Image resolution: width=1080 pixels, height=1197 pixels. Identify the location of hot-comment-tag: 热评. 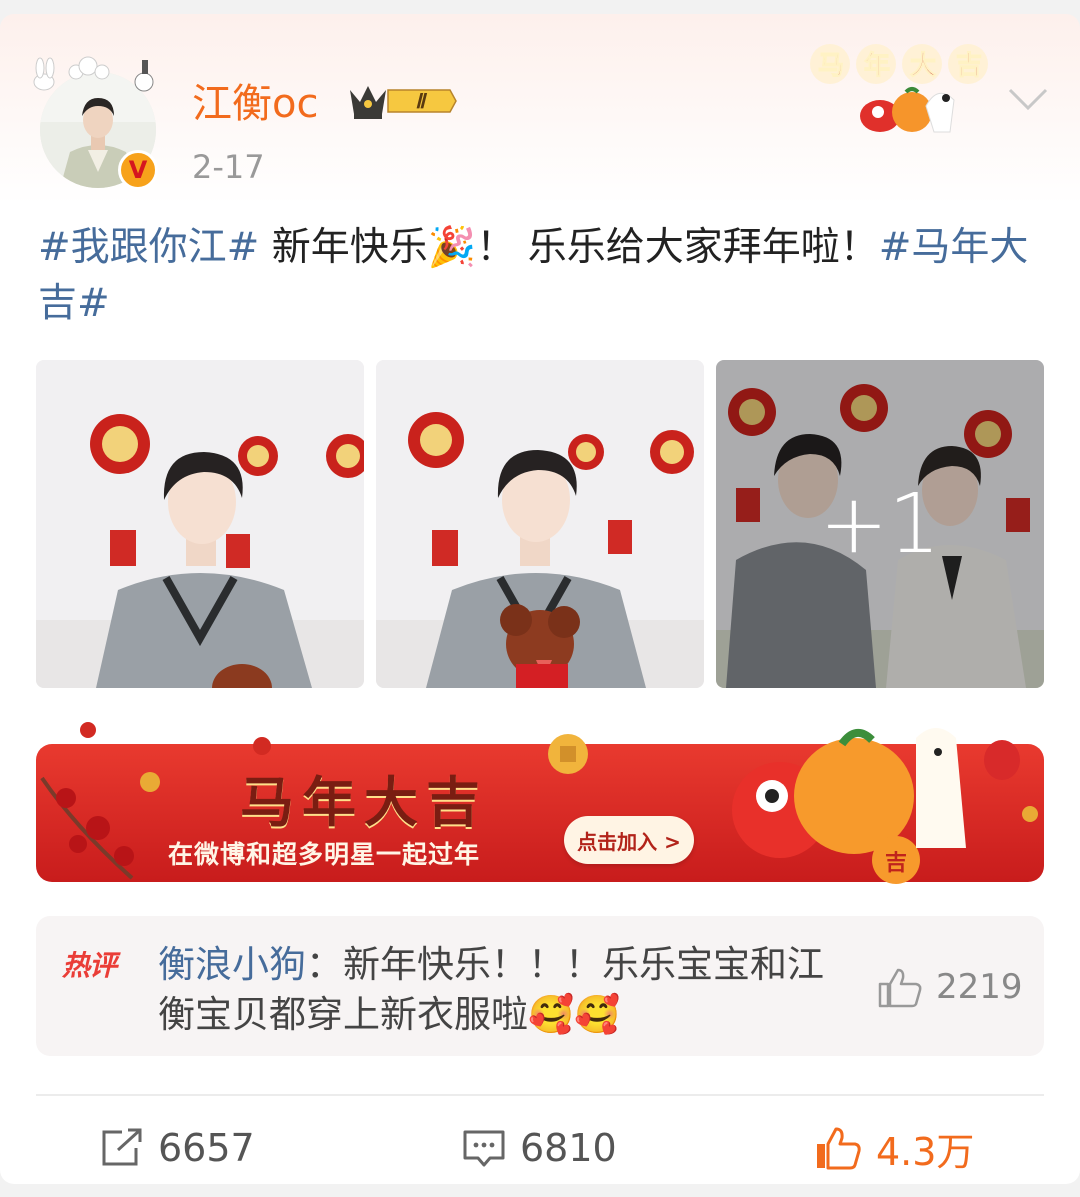
(89, 965).